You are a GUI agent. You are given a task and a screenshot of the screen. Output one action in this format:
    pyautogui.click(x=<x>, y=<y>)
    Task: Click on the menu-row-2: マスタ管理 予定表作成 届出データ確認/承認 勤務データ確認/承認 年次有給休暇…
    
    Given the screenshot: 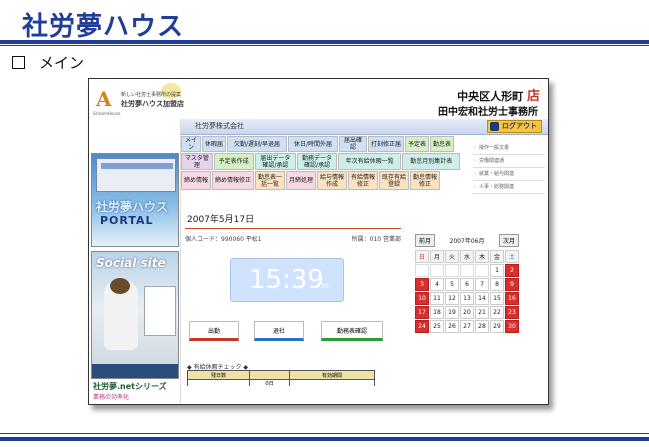 What is the action you would take?
    pyautogui.click(x=321, y=161)
    